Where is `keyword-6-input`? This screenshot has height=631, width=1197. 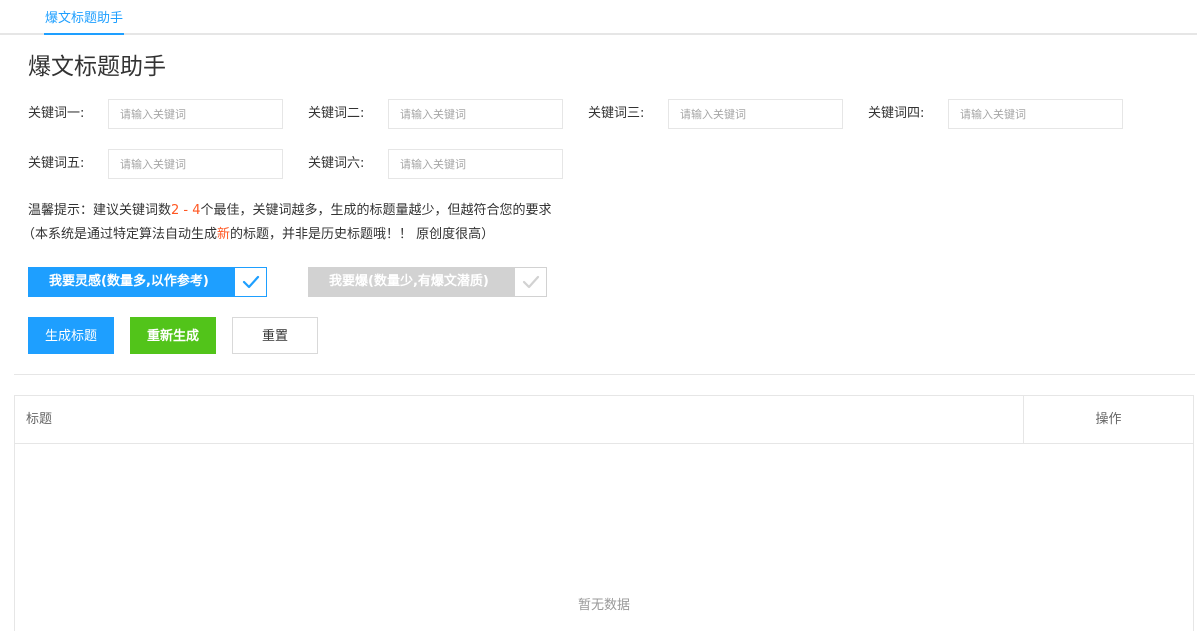 keyword-6-input is located at coordinates (475, 164).